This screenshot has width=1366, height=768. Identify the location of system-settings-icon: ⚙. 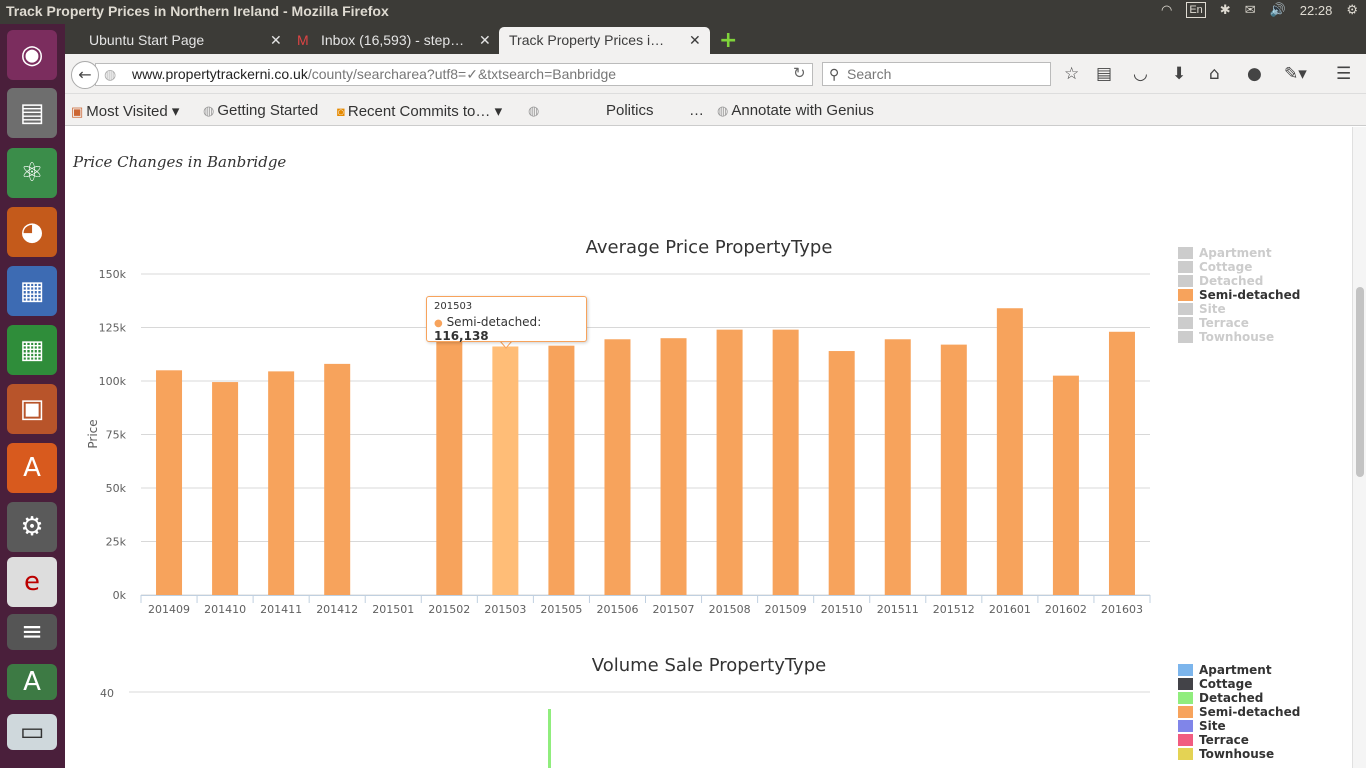
(32, 527).